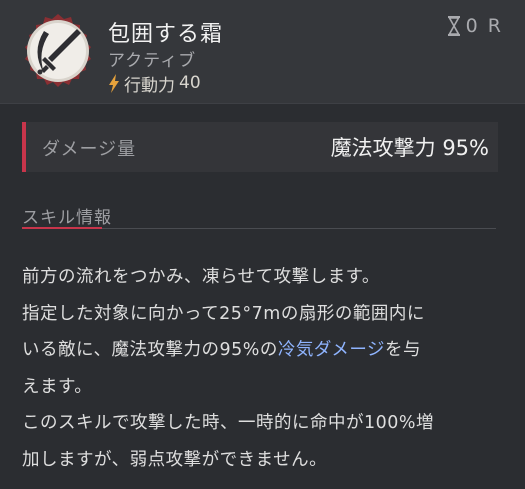 This screenshot has width=525, height=489. What do you see at coordinates (62, 228) in the screenshot?
I see `section-divider-accent` at bounding box center [62, 228].